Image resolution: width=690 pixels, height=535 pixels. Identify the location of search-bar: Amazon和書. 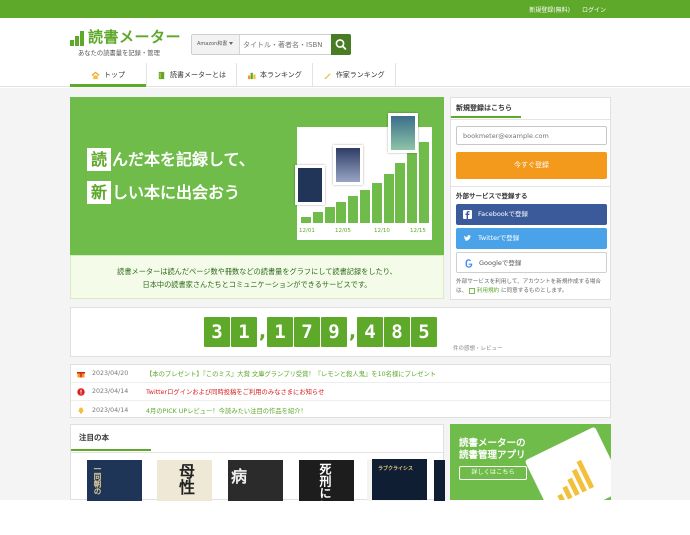
(271, 44).